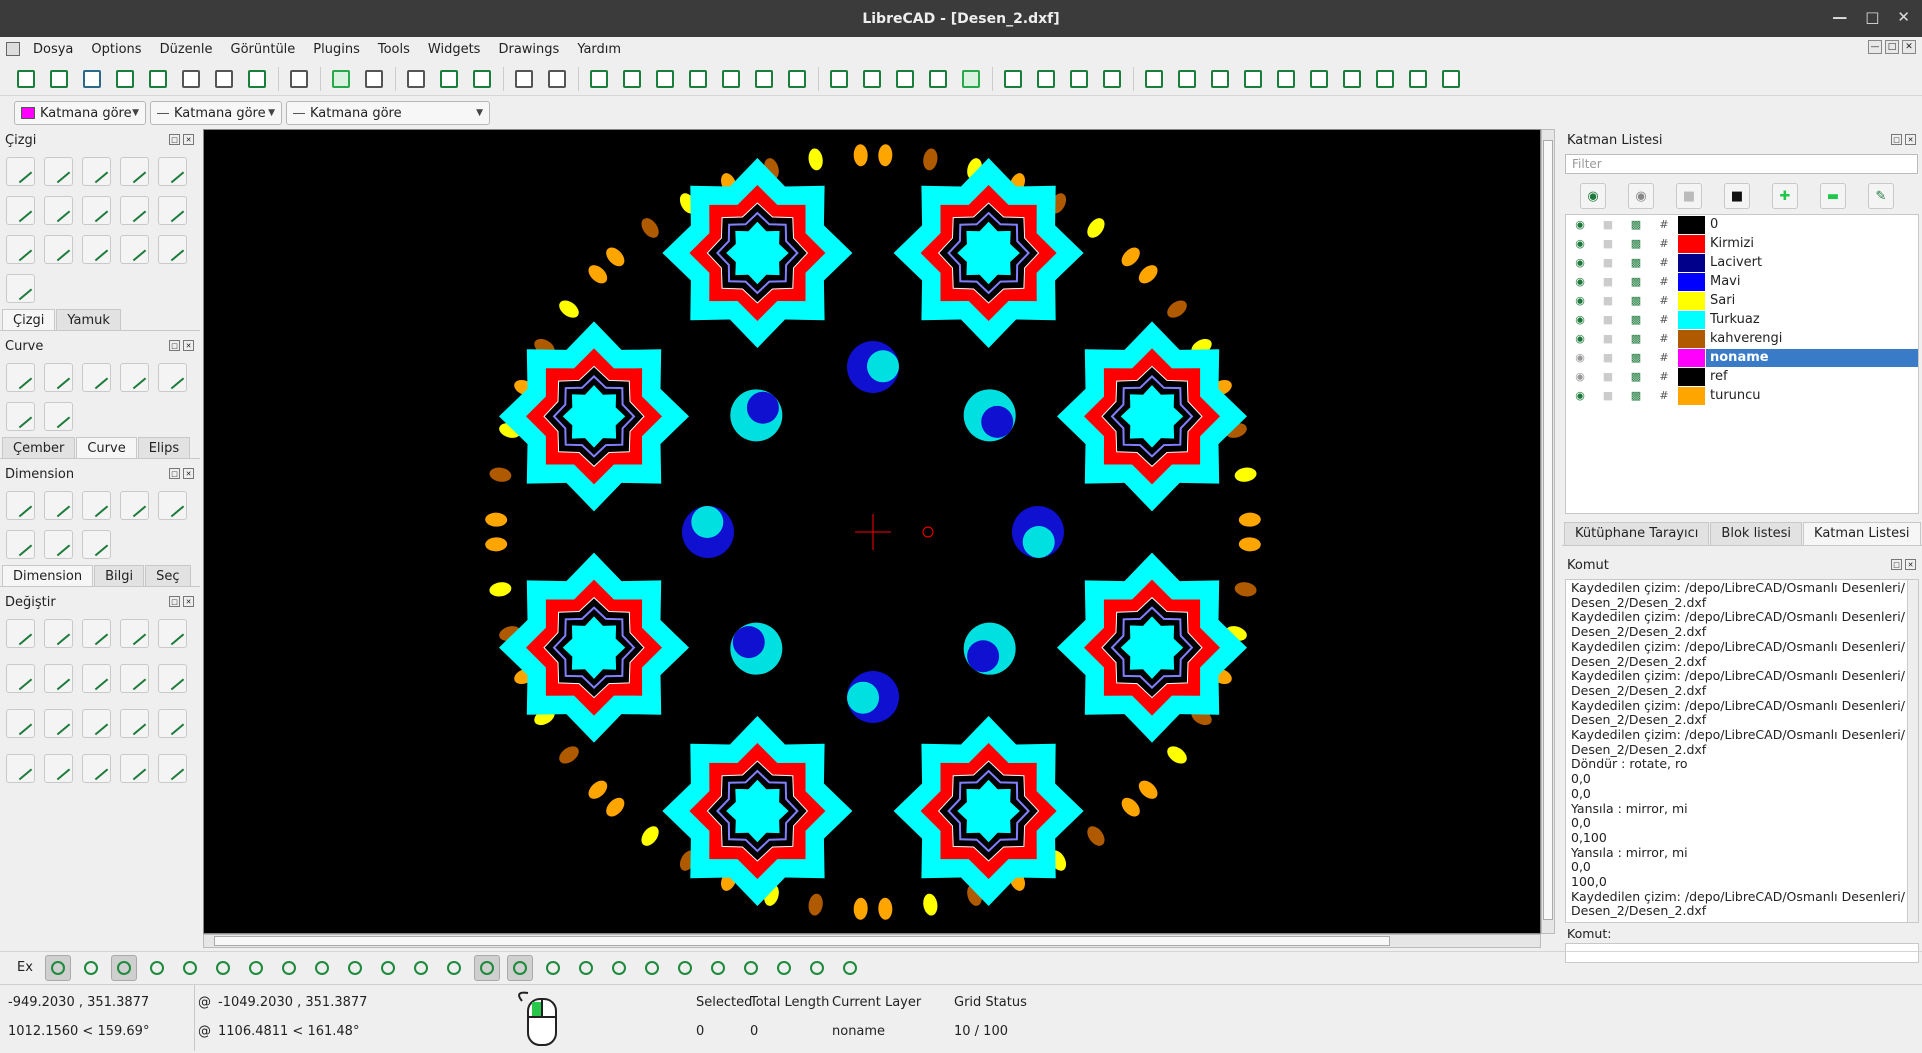 This screenshot has height=1053, width=1922. Describe the element at coordinates (1742, 262) in the screenshot. I see `layer-row: ◉ ■ ▩ # Lacivert` at that location.